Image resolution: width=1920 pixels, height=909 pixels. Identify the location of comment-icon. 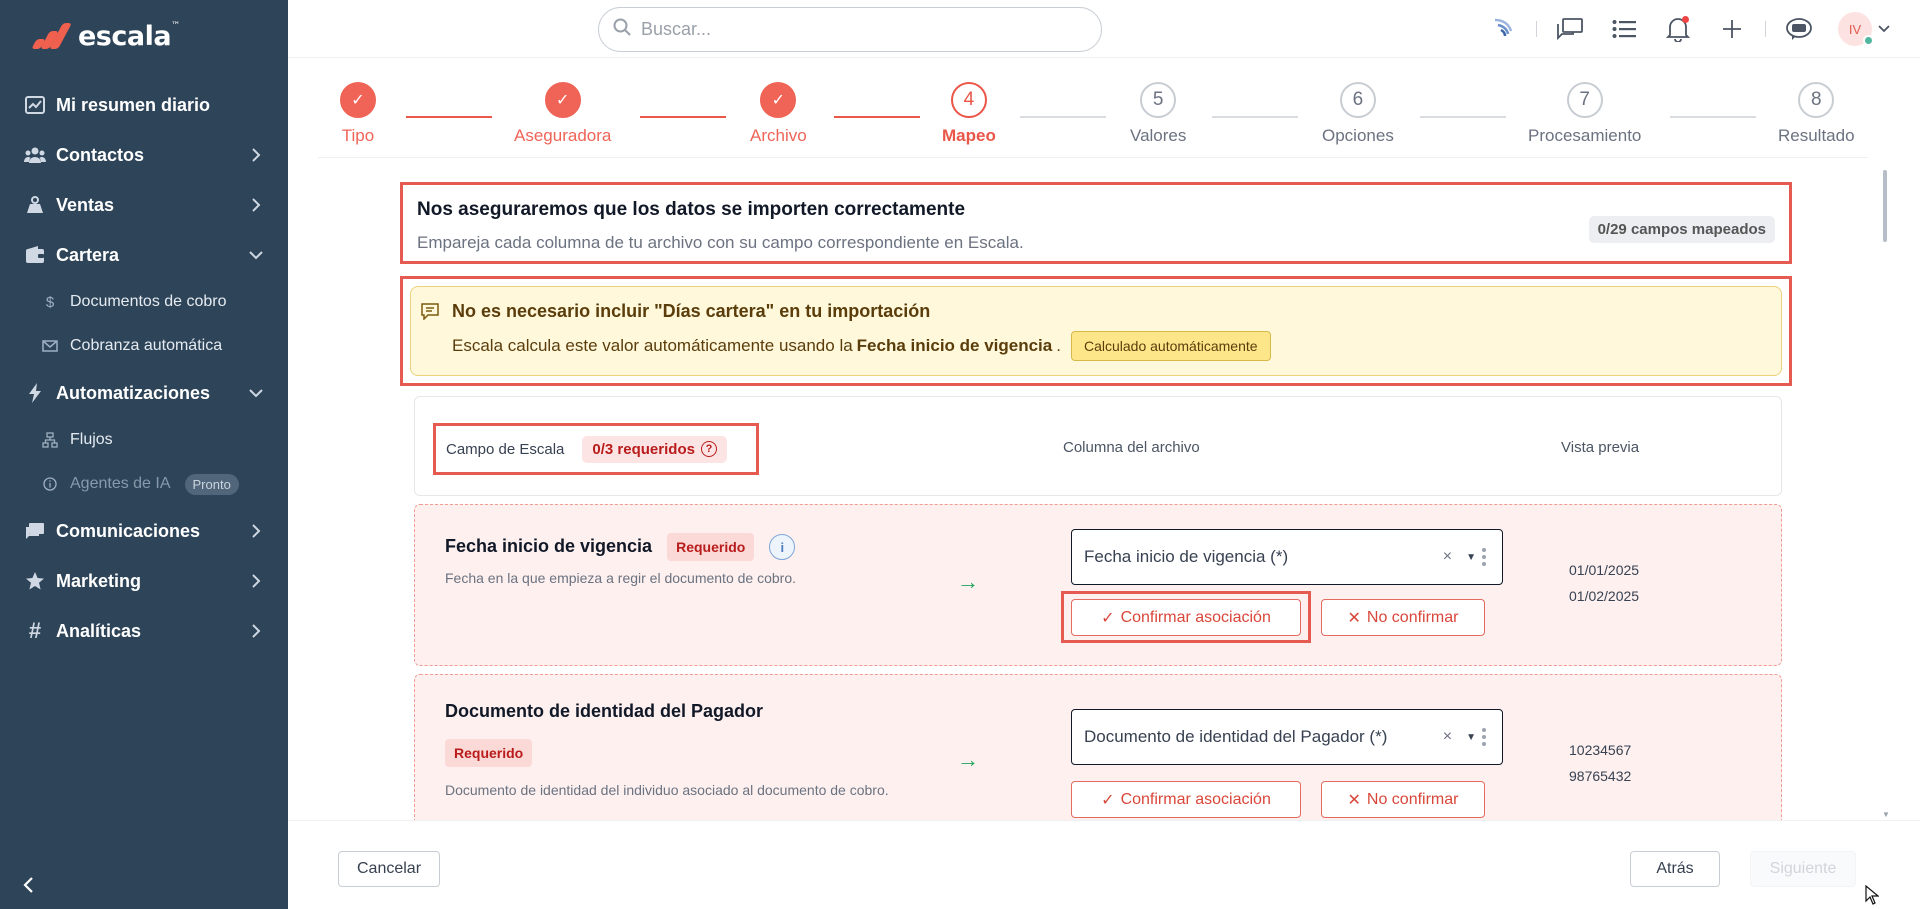
(430, 313).